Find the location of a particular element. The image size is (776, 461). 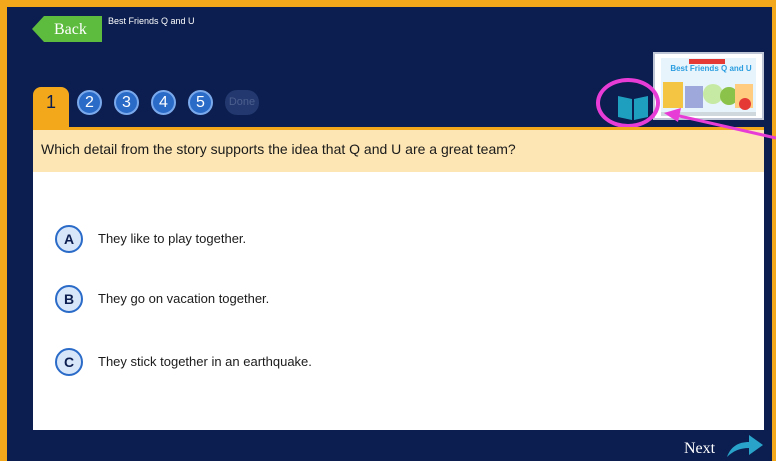

next-button: Next is located at coordinates (699, 449).